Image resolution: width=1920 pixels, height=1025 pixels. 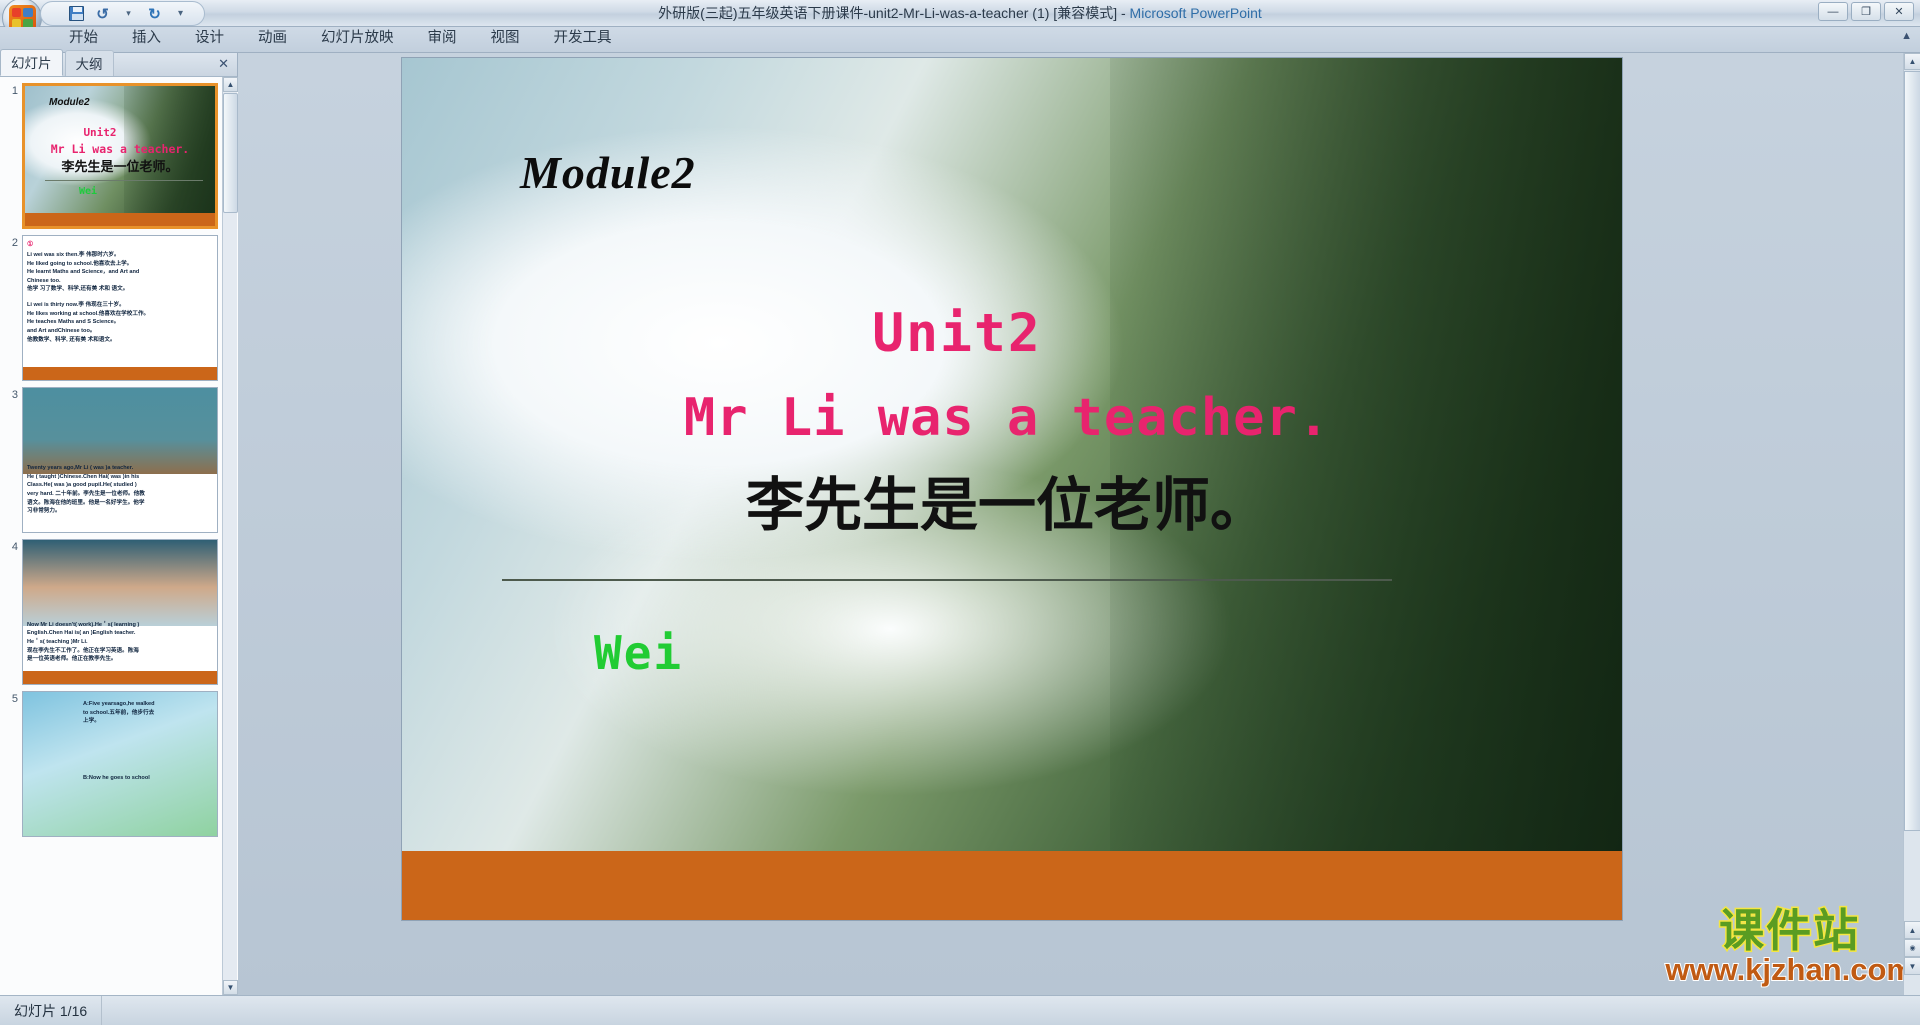 I want to click on thumb3-line-1: Twenty years ago,Mr Li ( was )a teacher., so click(x=80, y=468).